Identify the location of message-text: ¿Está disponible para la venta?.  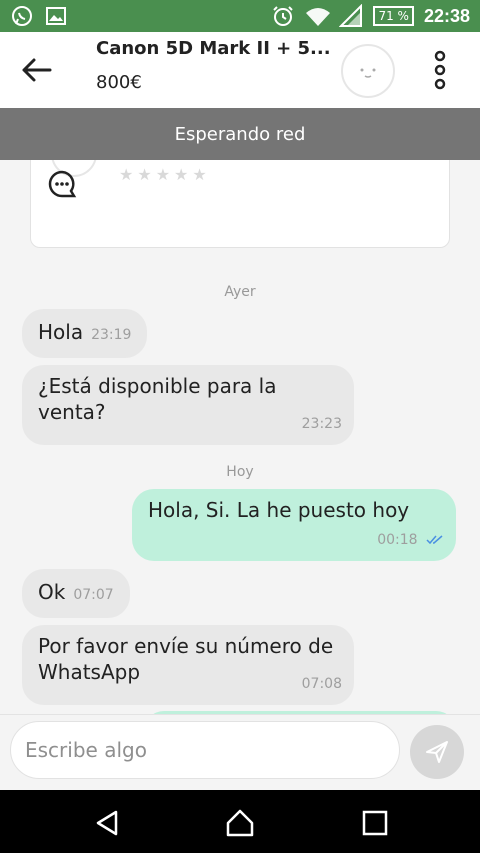
(157, 399).